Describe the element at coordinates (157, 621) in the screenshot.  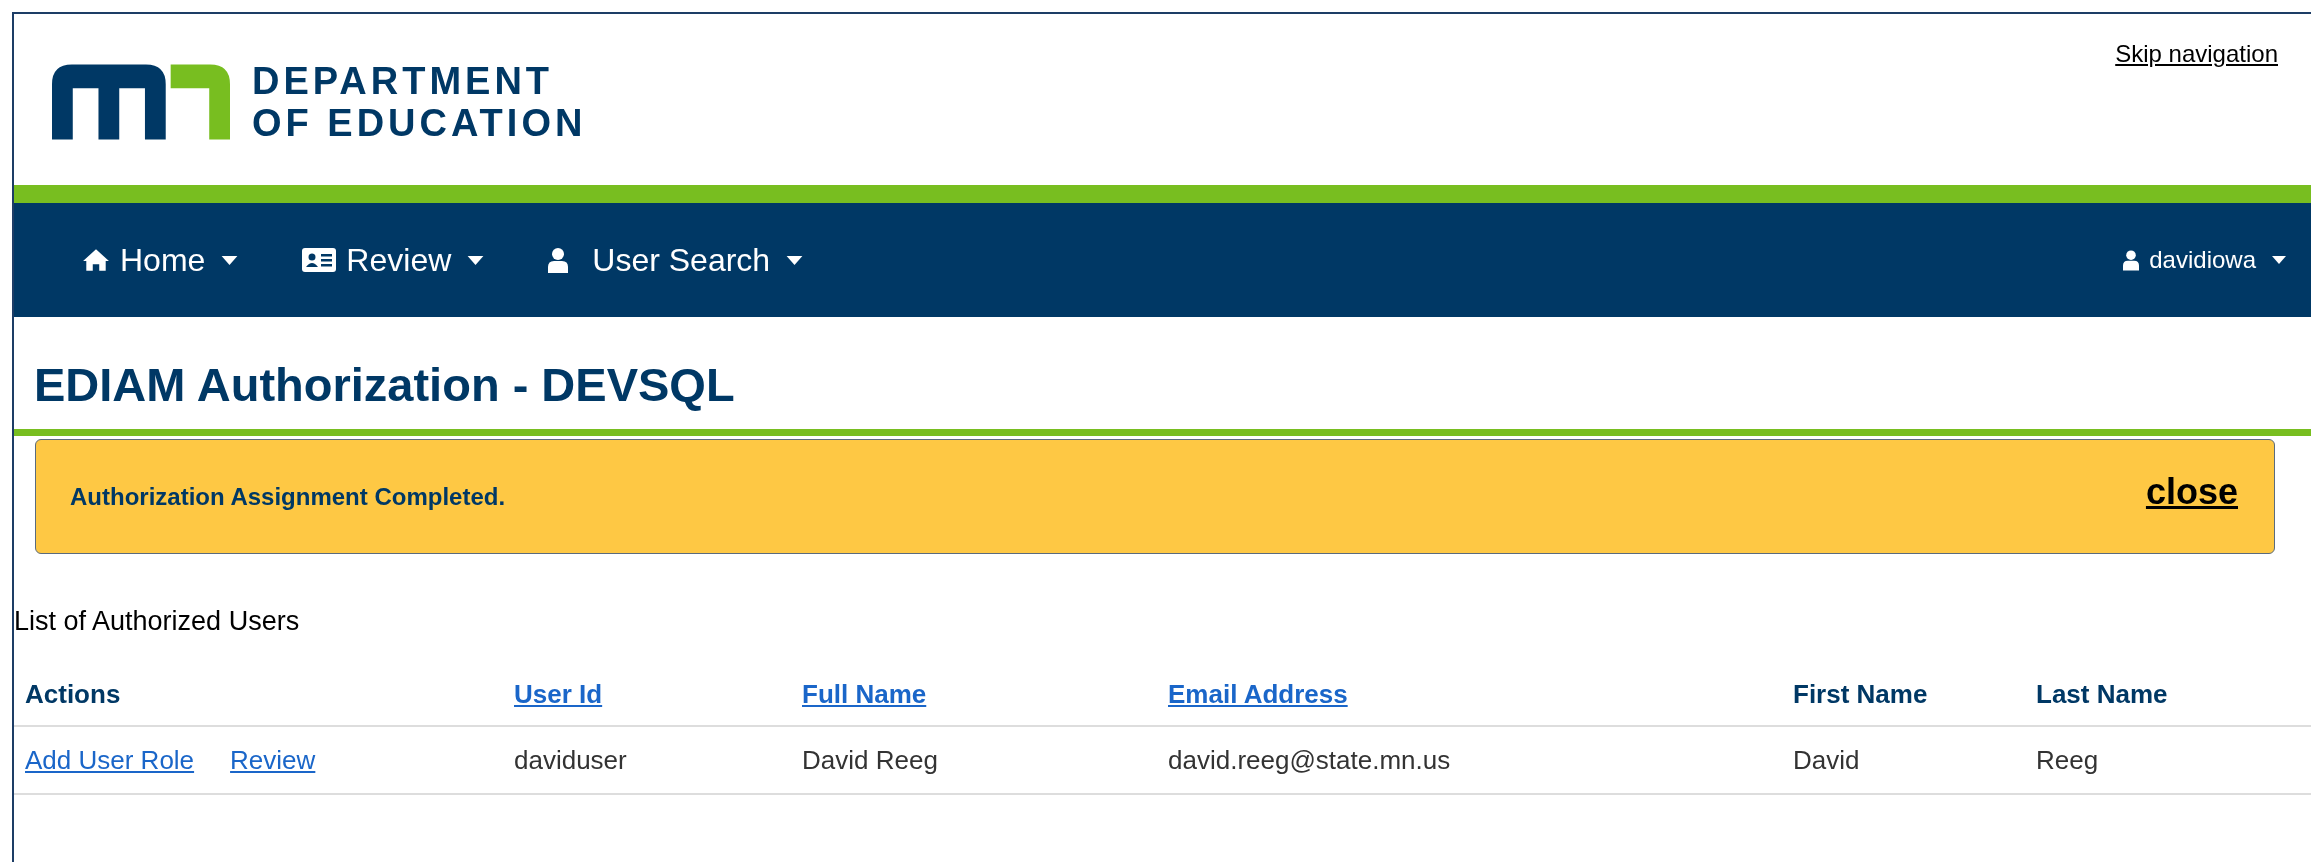
I see `table-caption: List of Authorized Users` at that location.